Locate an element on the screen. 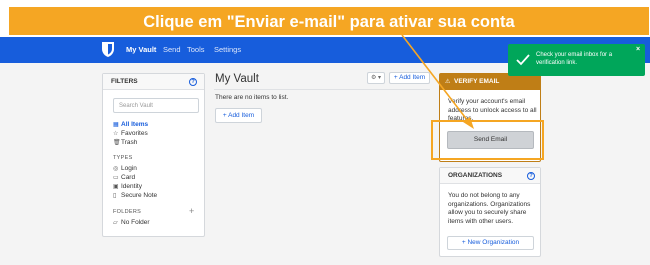 Image resolution: width=650 pixels, height=265 pixels. trash-icon: 🗑 is located at coordinates (117, 143).